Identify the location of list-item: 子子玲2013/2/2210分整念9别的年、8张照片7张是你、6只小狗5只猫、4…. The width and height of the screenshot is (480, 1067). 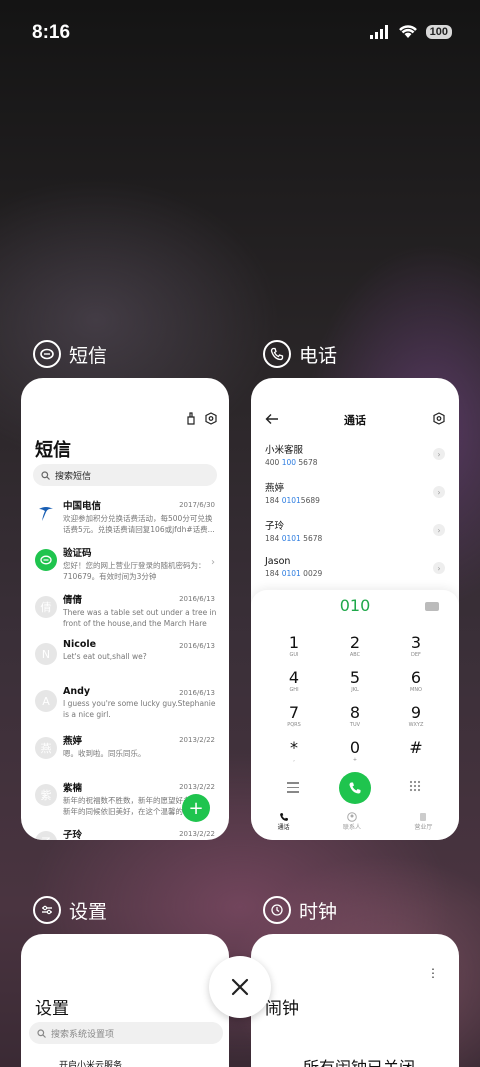
(125, 832).